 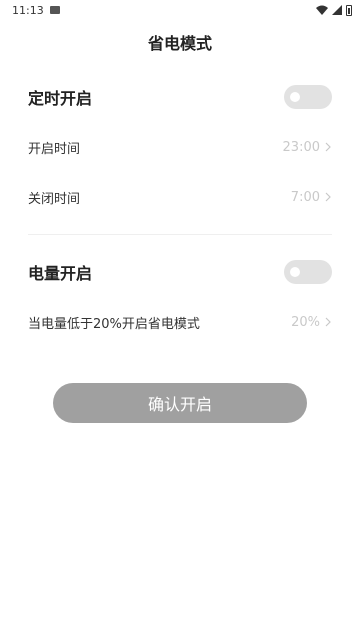 I want to click on status-left: 11:13, so click(x=36, y=10).